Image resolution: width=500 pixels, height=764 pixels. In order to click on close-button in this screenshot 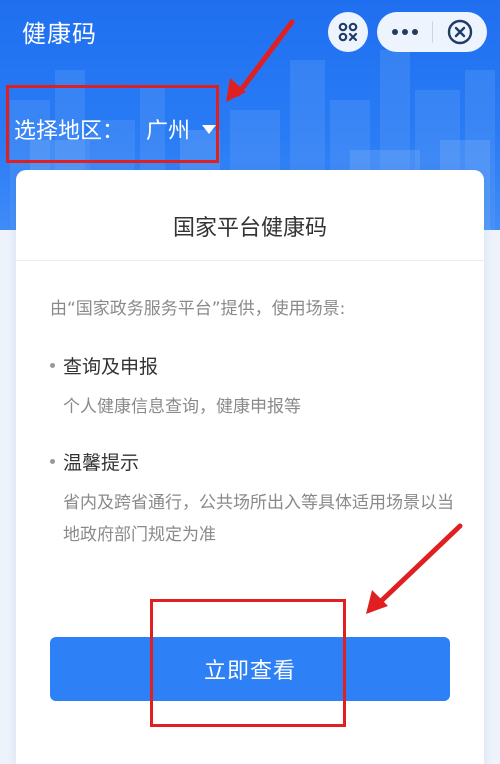, I will do `click(460, 32)`.